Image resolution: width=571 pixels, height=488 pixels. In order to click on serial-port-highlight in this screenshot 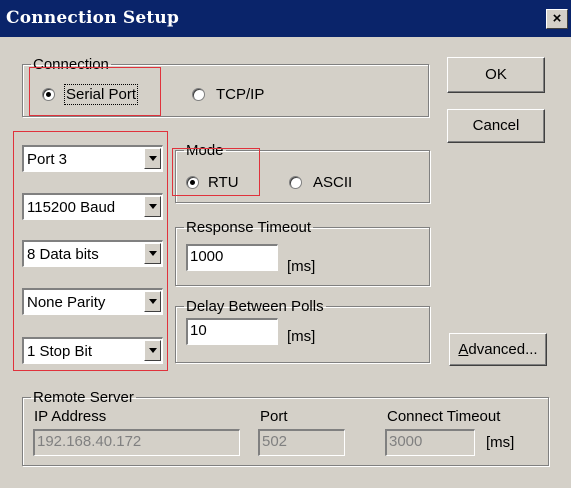, I will do `click(95, 91)`.